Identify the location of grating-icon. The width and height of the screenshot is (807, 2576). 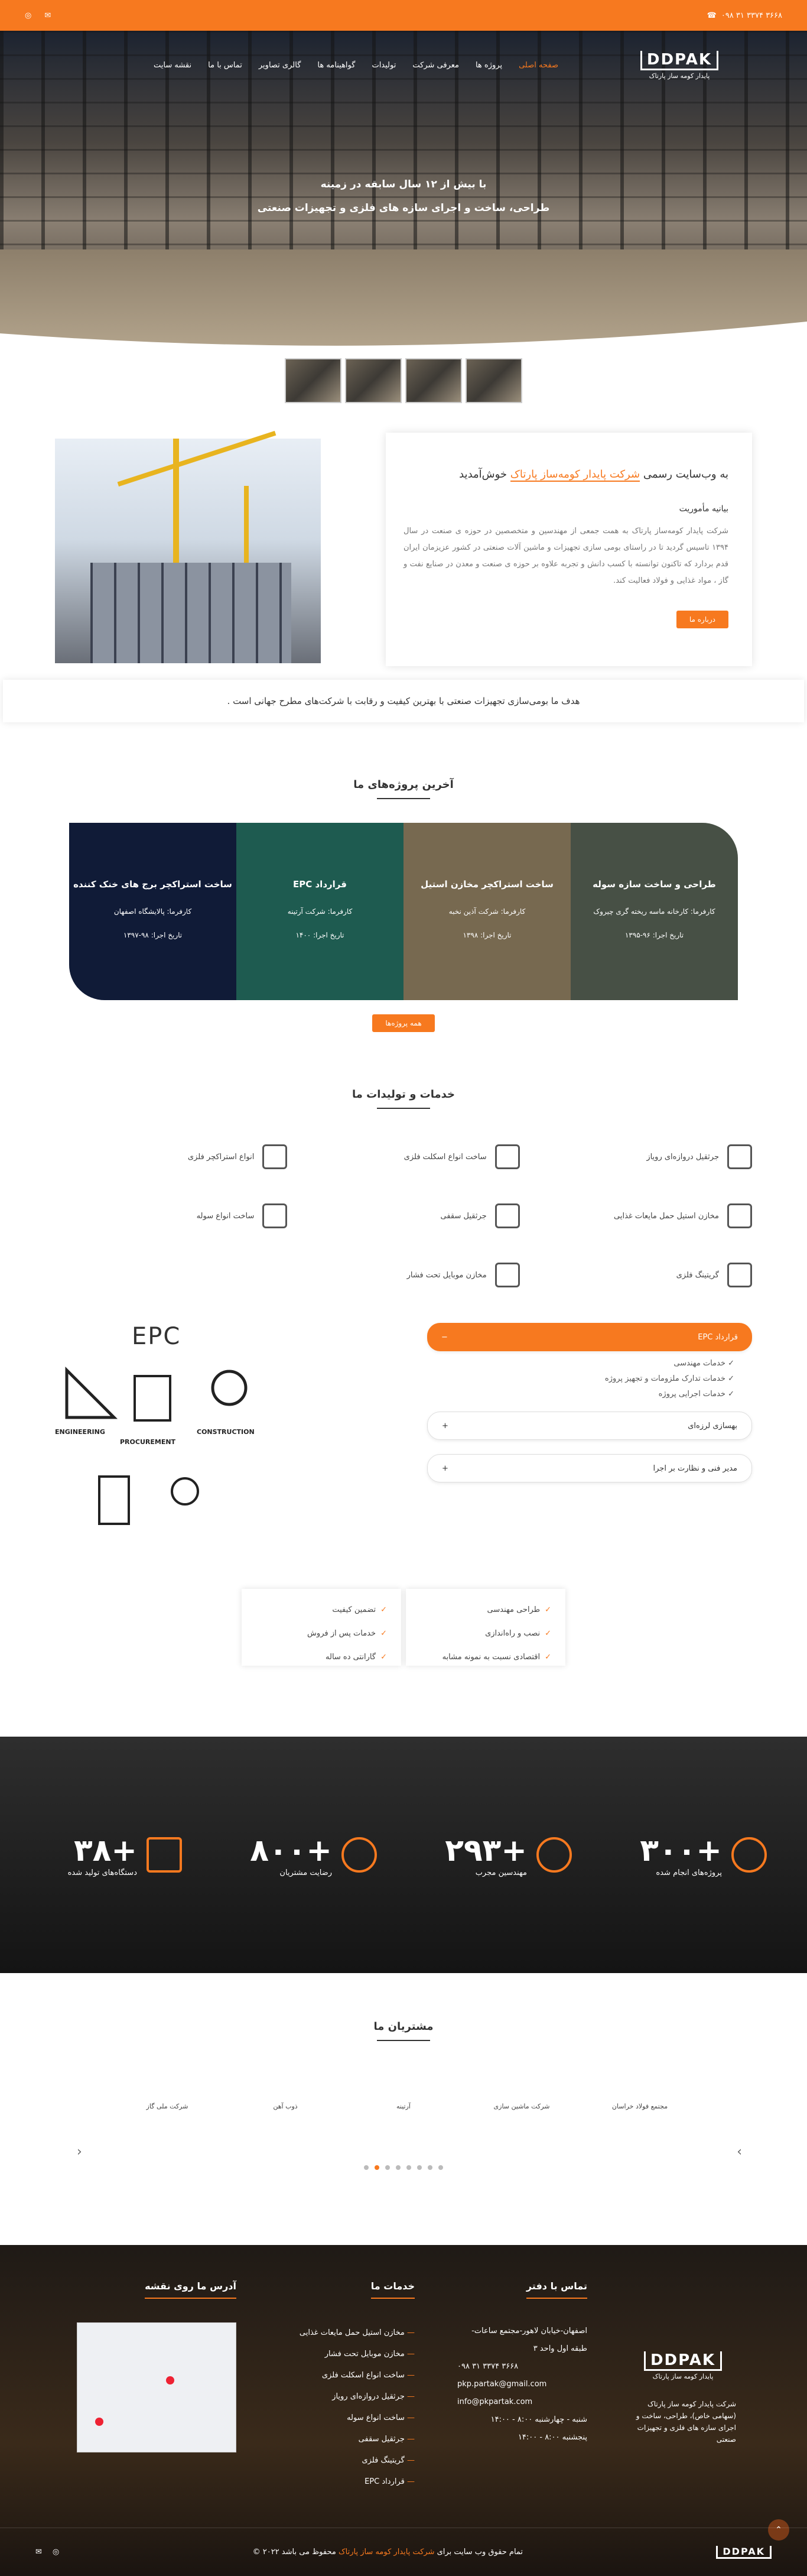
(739, 1275).